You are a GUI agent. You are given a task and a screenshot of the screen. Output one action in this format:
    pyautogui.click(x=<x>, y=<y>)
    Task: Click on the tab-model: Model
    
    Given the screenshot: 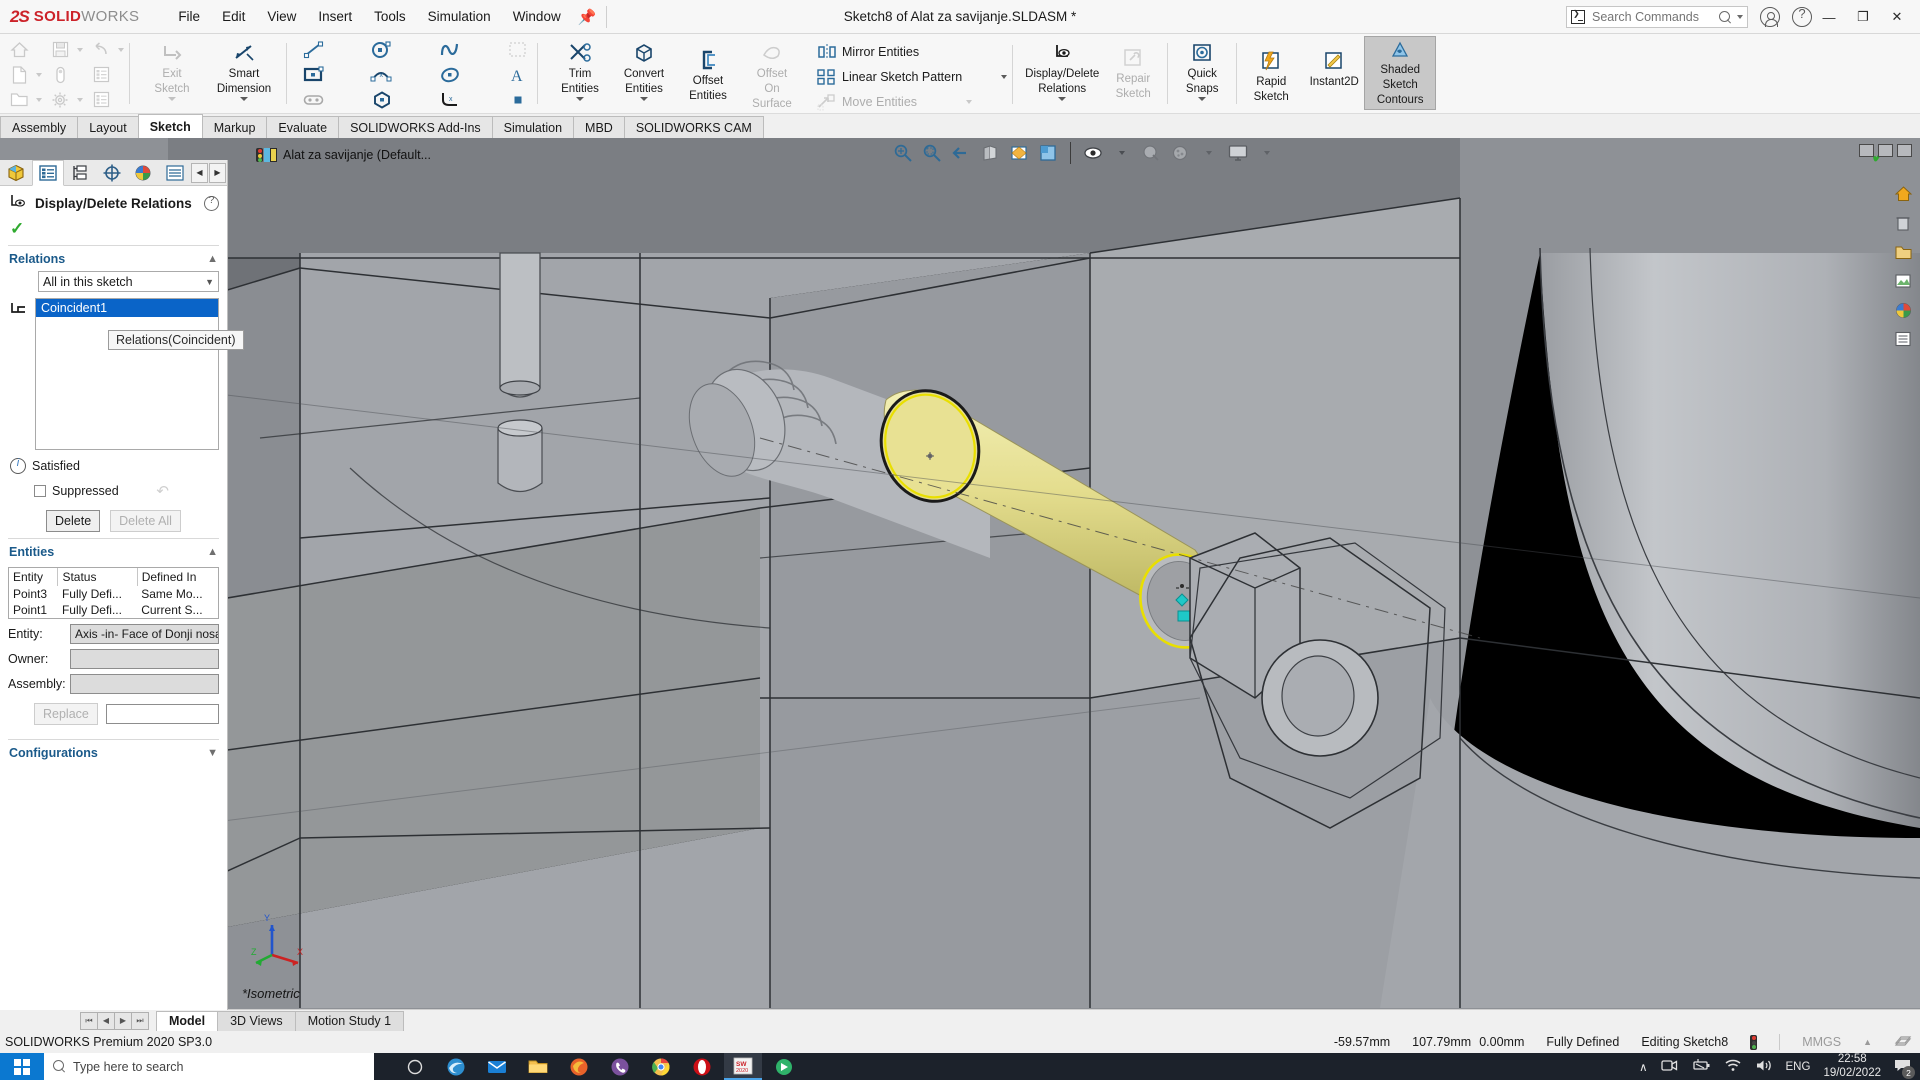 What is the action you would take?
    pyautogui.click(x=187, y=1020)
    